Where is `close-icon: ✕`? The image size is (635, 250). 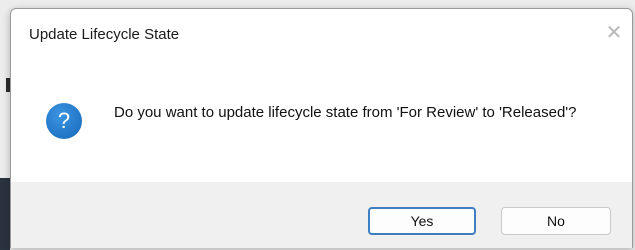
close-icon: ✕ is located at coordinates (614, 33).